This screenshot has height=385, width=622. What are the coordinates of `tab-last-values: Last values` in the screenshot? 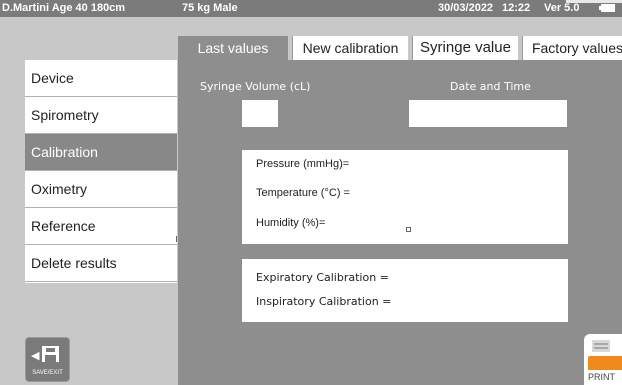 It's located at (233, 48).